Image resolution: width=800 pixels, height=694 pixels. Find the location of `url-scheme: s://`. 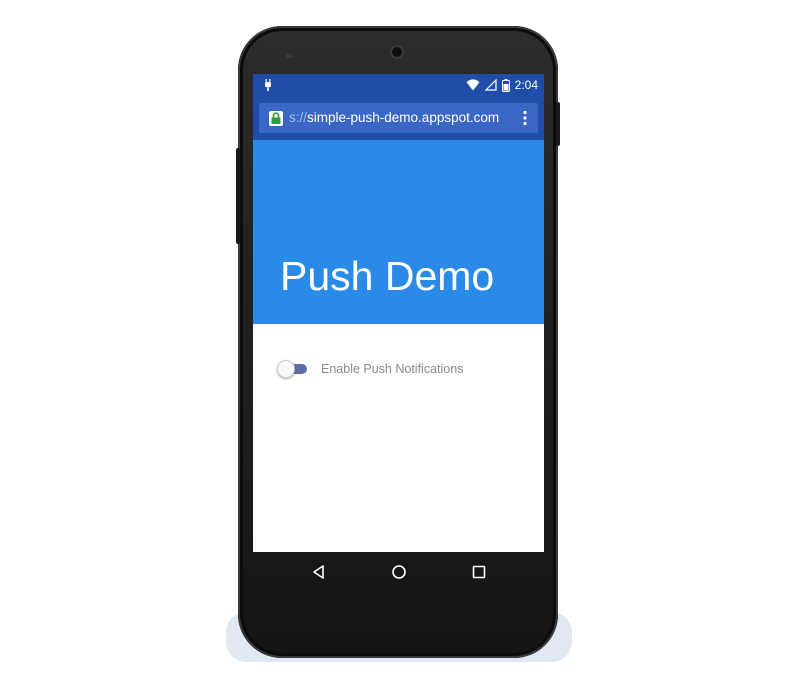

url-scheme: s:// is located at coordinates (298, 117).